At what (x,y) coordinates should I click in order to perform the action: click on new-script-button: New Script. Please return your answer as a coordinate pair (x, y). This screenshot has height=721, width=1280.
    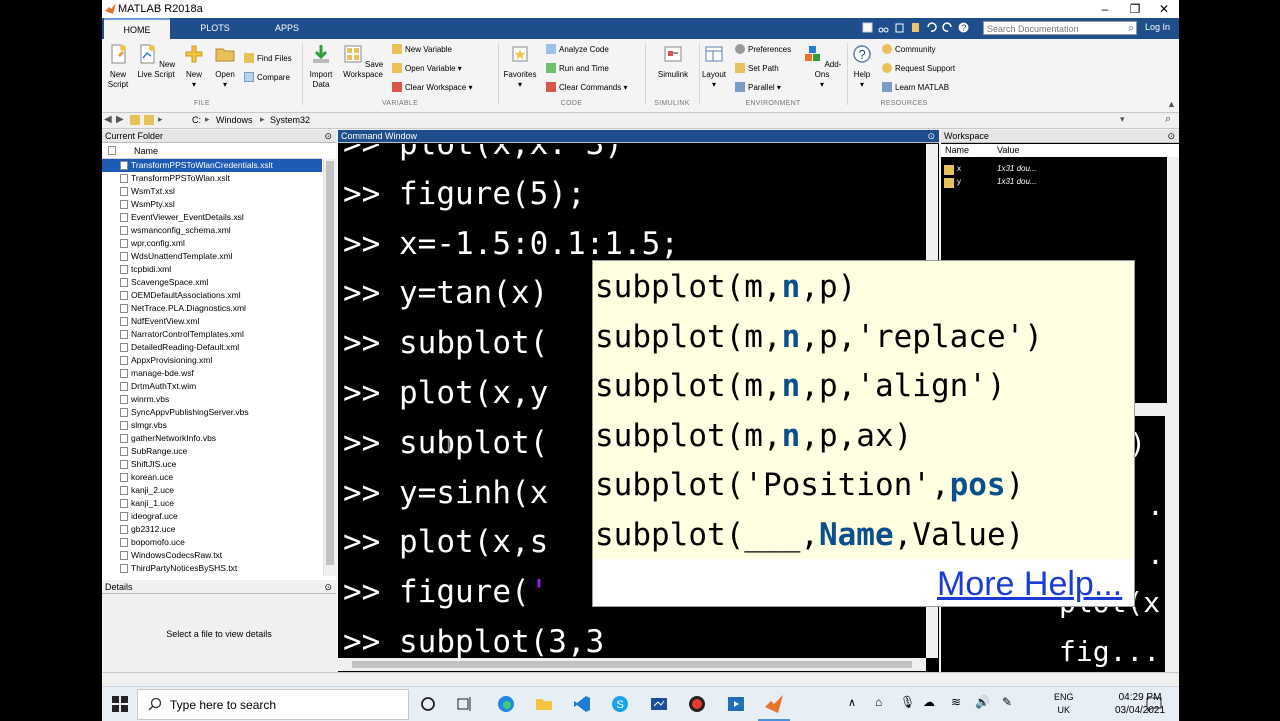
    Looking at the image, I should click on (118, 72).